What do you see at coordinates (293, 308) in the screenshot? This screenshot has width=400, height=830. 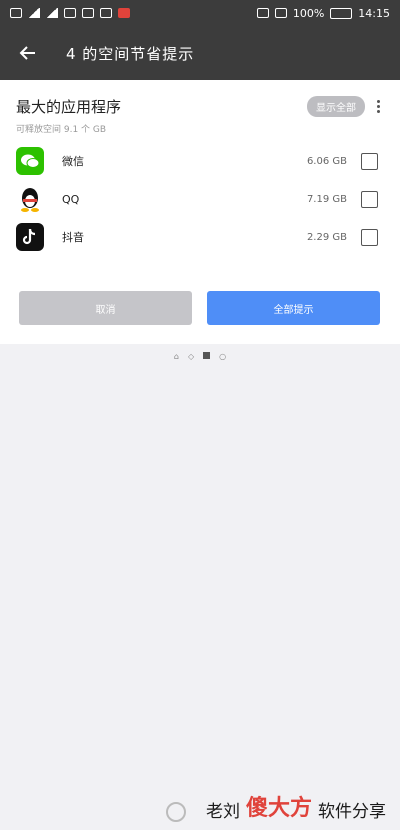 I see `remind-all-button: 全部提示` at bounding box center [293, 308].